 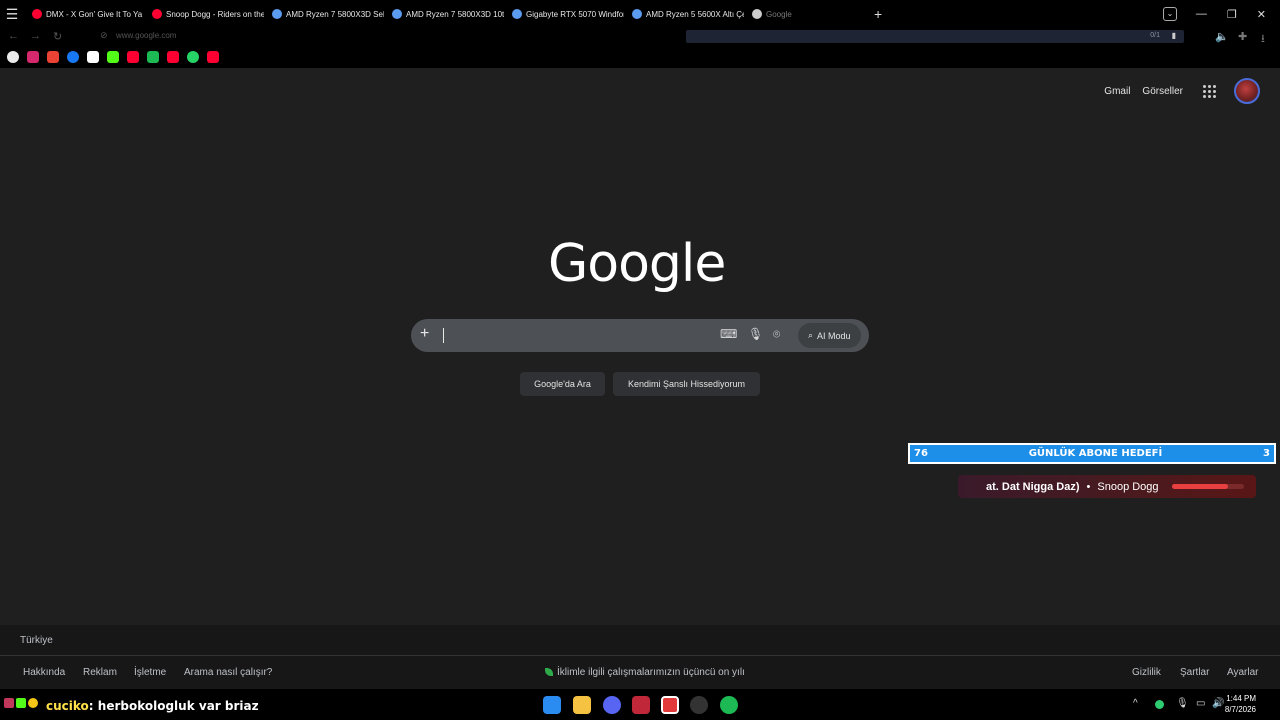 What do you see at coordinates (695, 14) in the screenshot?
I see `tab-label: AMD Ryzen 5 5600X Altı Çe` at bounding box center [695, 14].